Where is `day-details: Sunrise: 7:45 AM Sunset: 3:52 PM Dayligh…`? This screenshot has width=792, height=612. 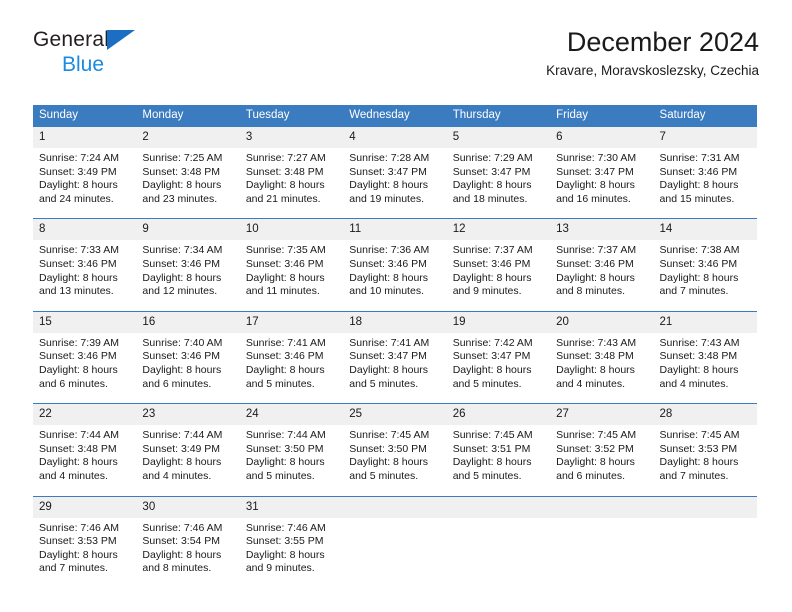 day-details: Sunrise: 7:45 AM Sunset: 3:52 PM Dayligh… is located at coordinates (601, 460).